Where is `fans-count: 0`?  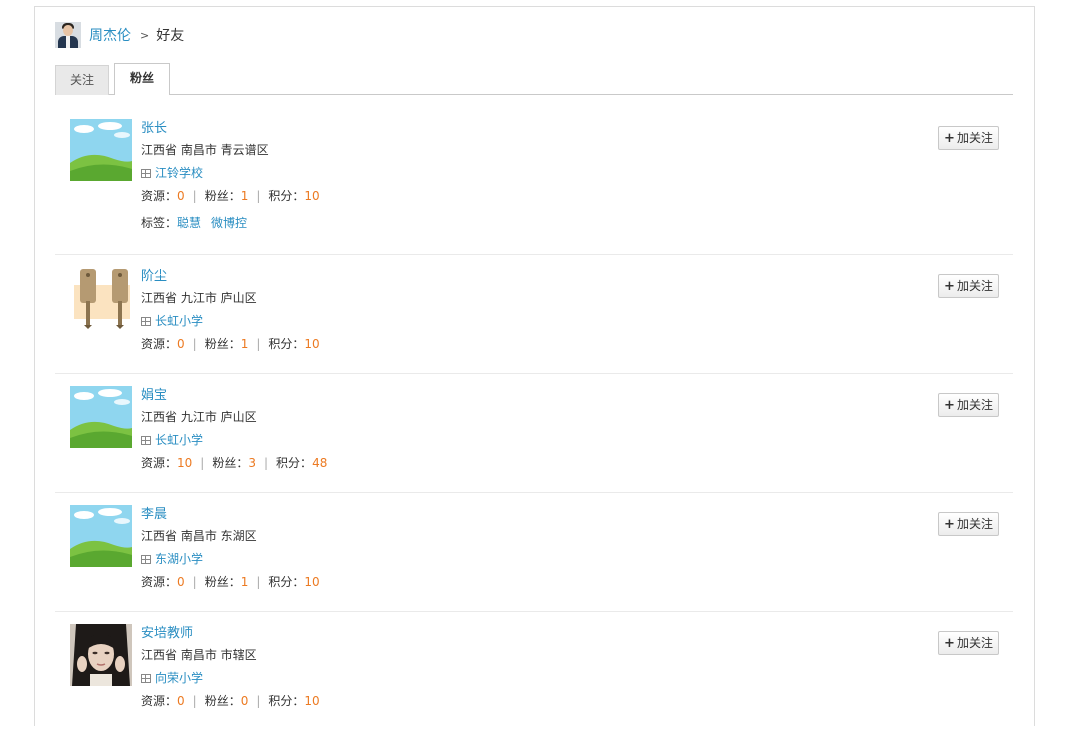
fans-count: 0 is located at coordinates (244, 701).